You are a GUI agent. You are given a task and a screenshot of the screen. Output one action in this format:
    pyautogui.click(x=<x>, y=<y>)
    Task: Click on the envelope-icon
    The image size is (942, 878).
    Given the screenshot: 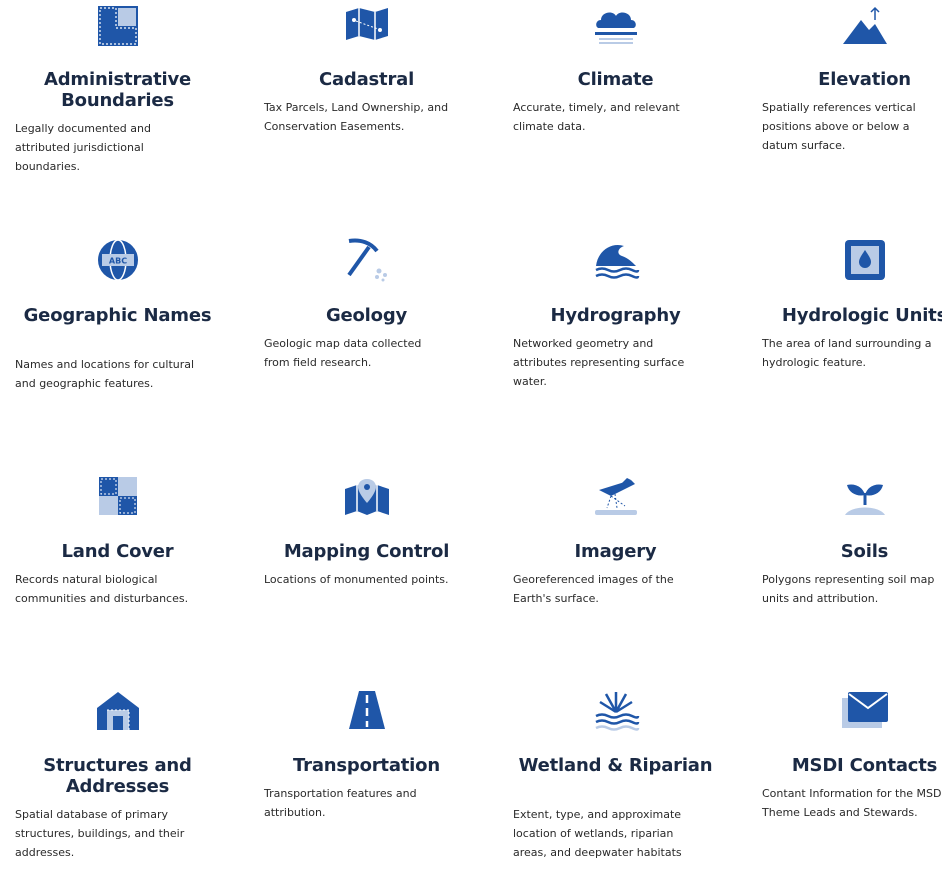 What is the action you would take?
    pyautogui.click(x=844, y=710)
    